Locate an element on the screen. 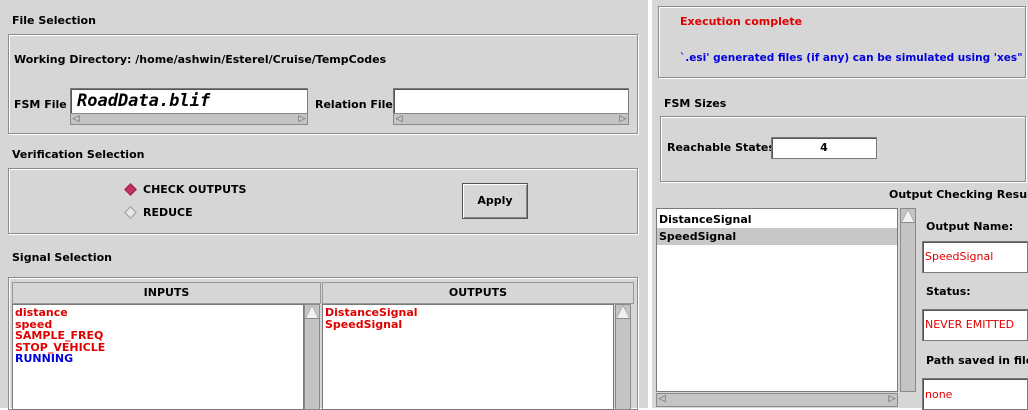 The height and width of the screenshot is (410, 1028). output-name-label: Output Name: is located at coordinates (970, 226).